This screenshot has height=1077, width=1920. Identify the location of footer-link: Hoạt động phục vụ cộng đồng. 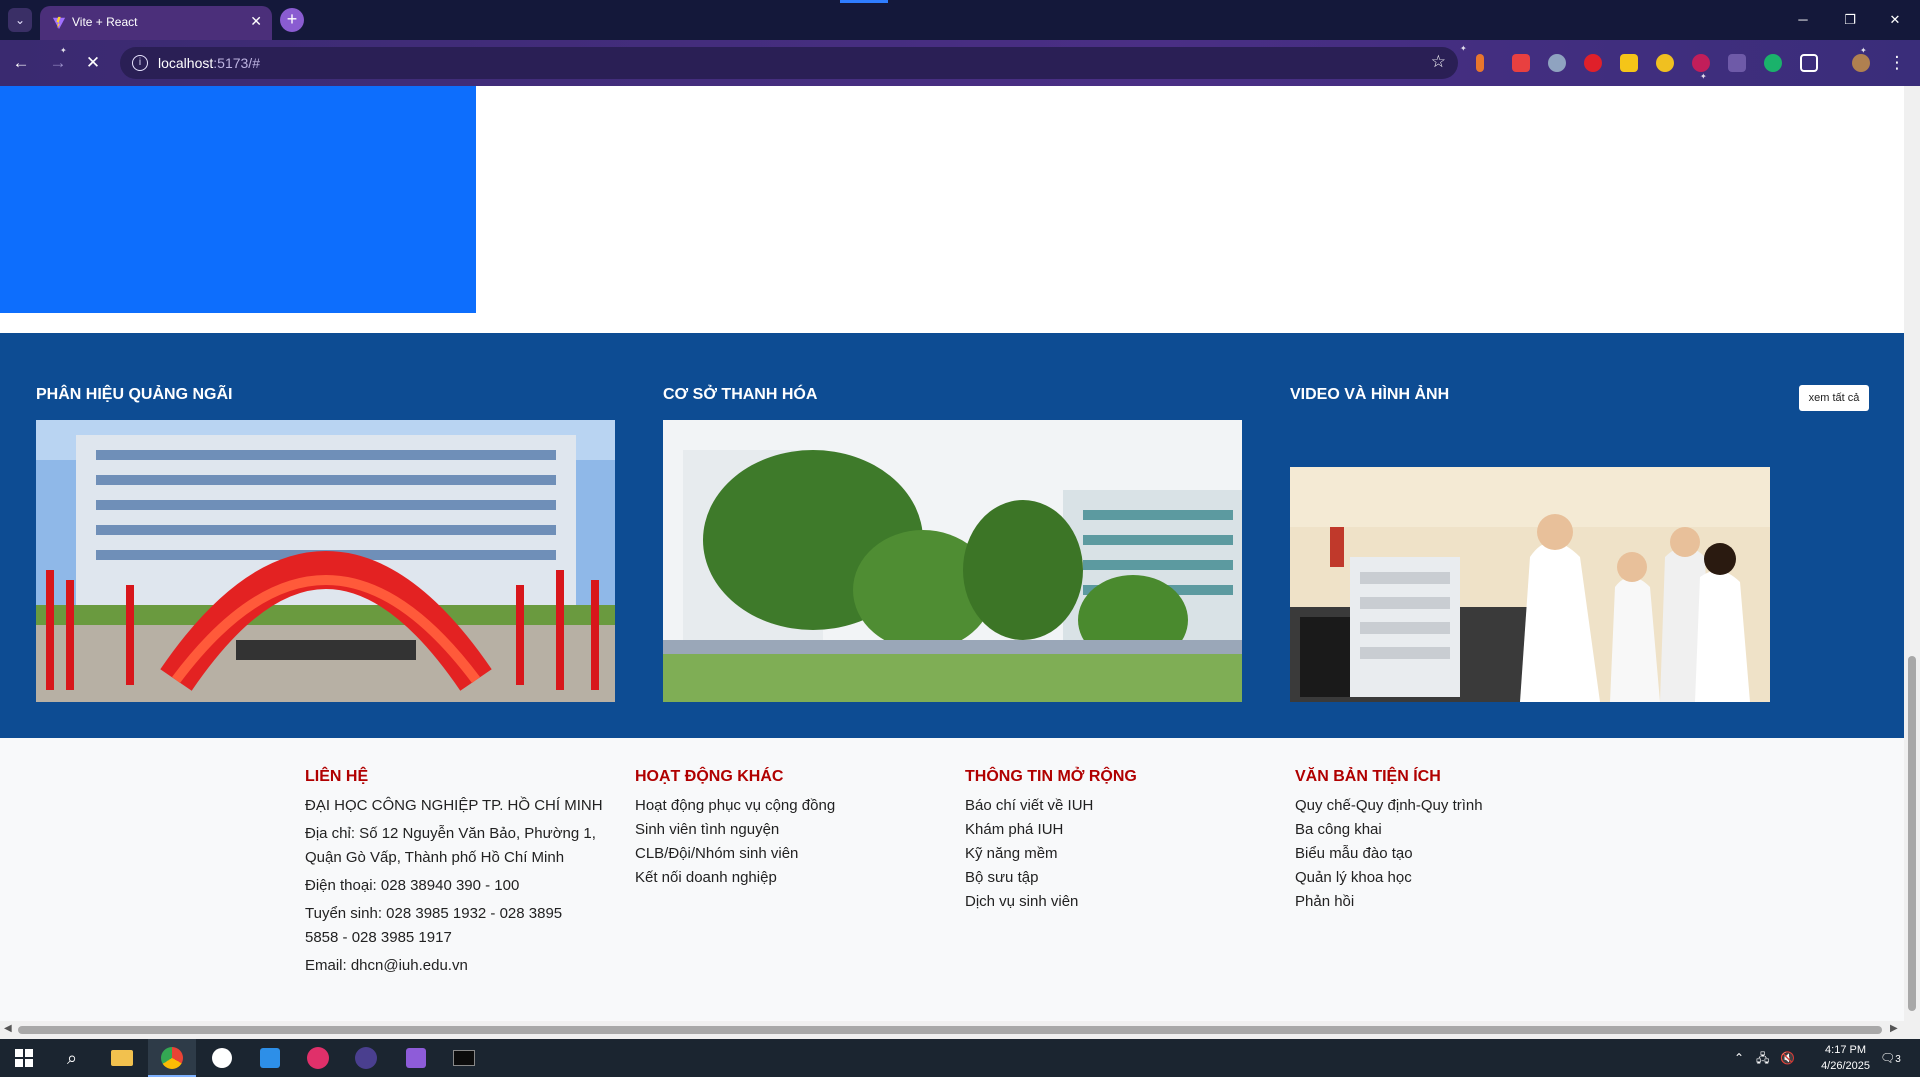
(785, 806).